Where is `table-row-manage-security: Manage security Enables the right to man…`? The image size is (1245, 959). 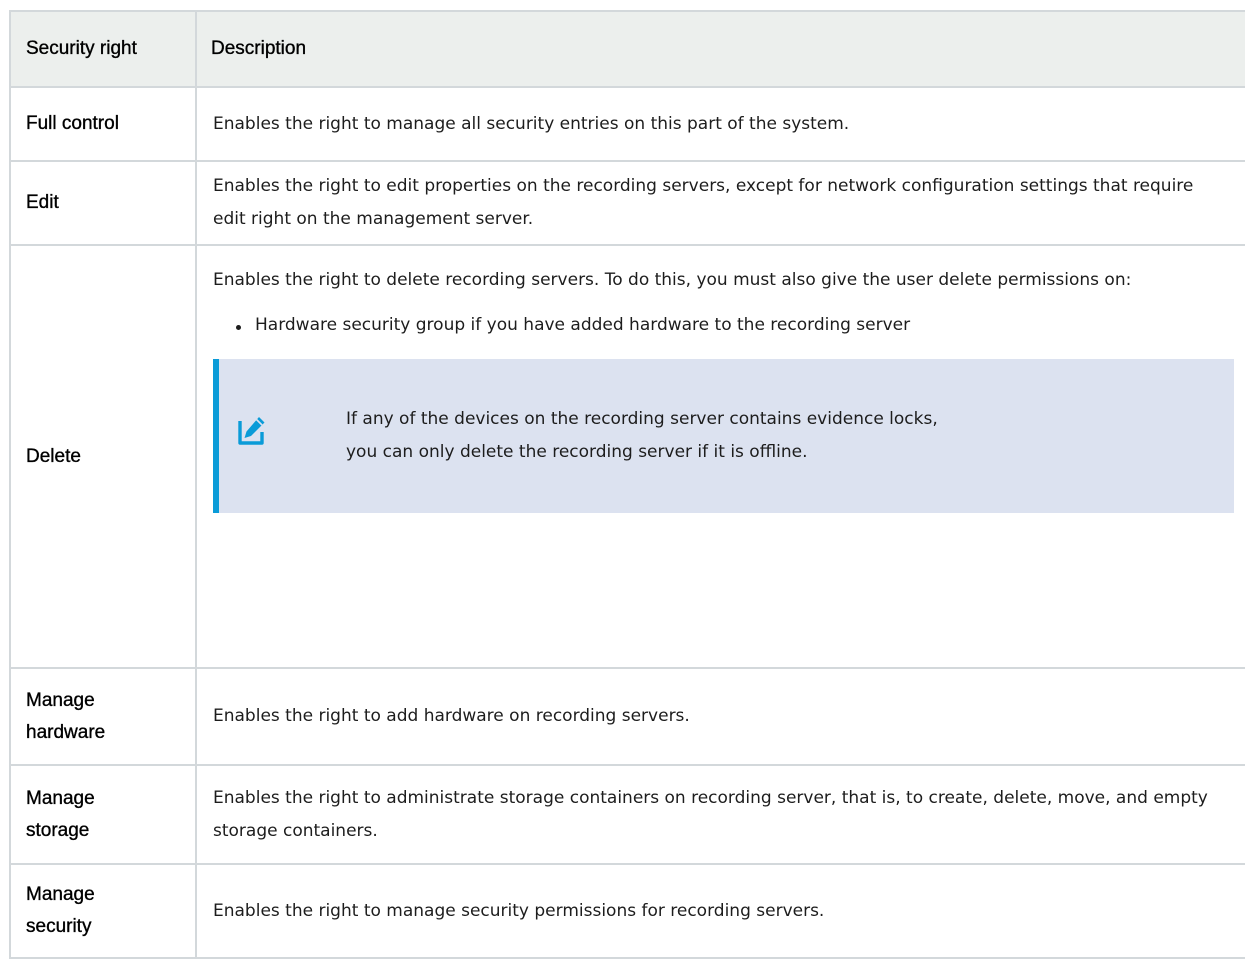
table-row-manage-security: Manage security Enables the right to man… is located at coordinates (627, 911).